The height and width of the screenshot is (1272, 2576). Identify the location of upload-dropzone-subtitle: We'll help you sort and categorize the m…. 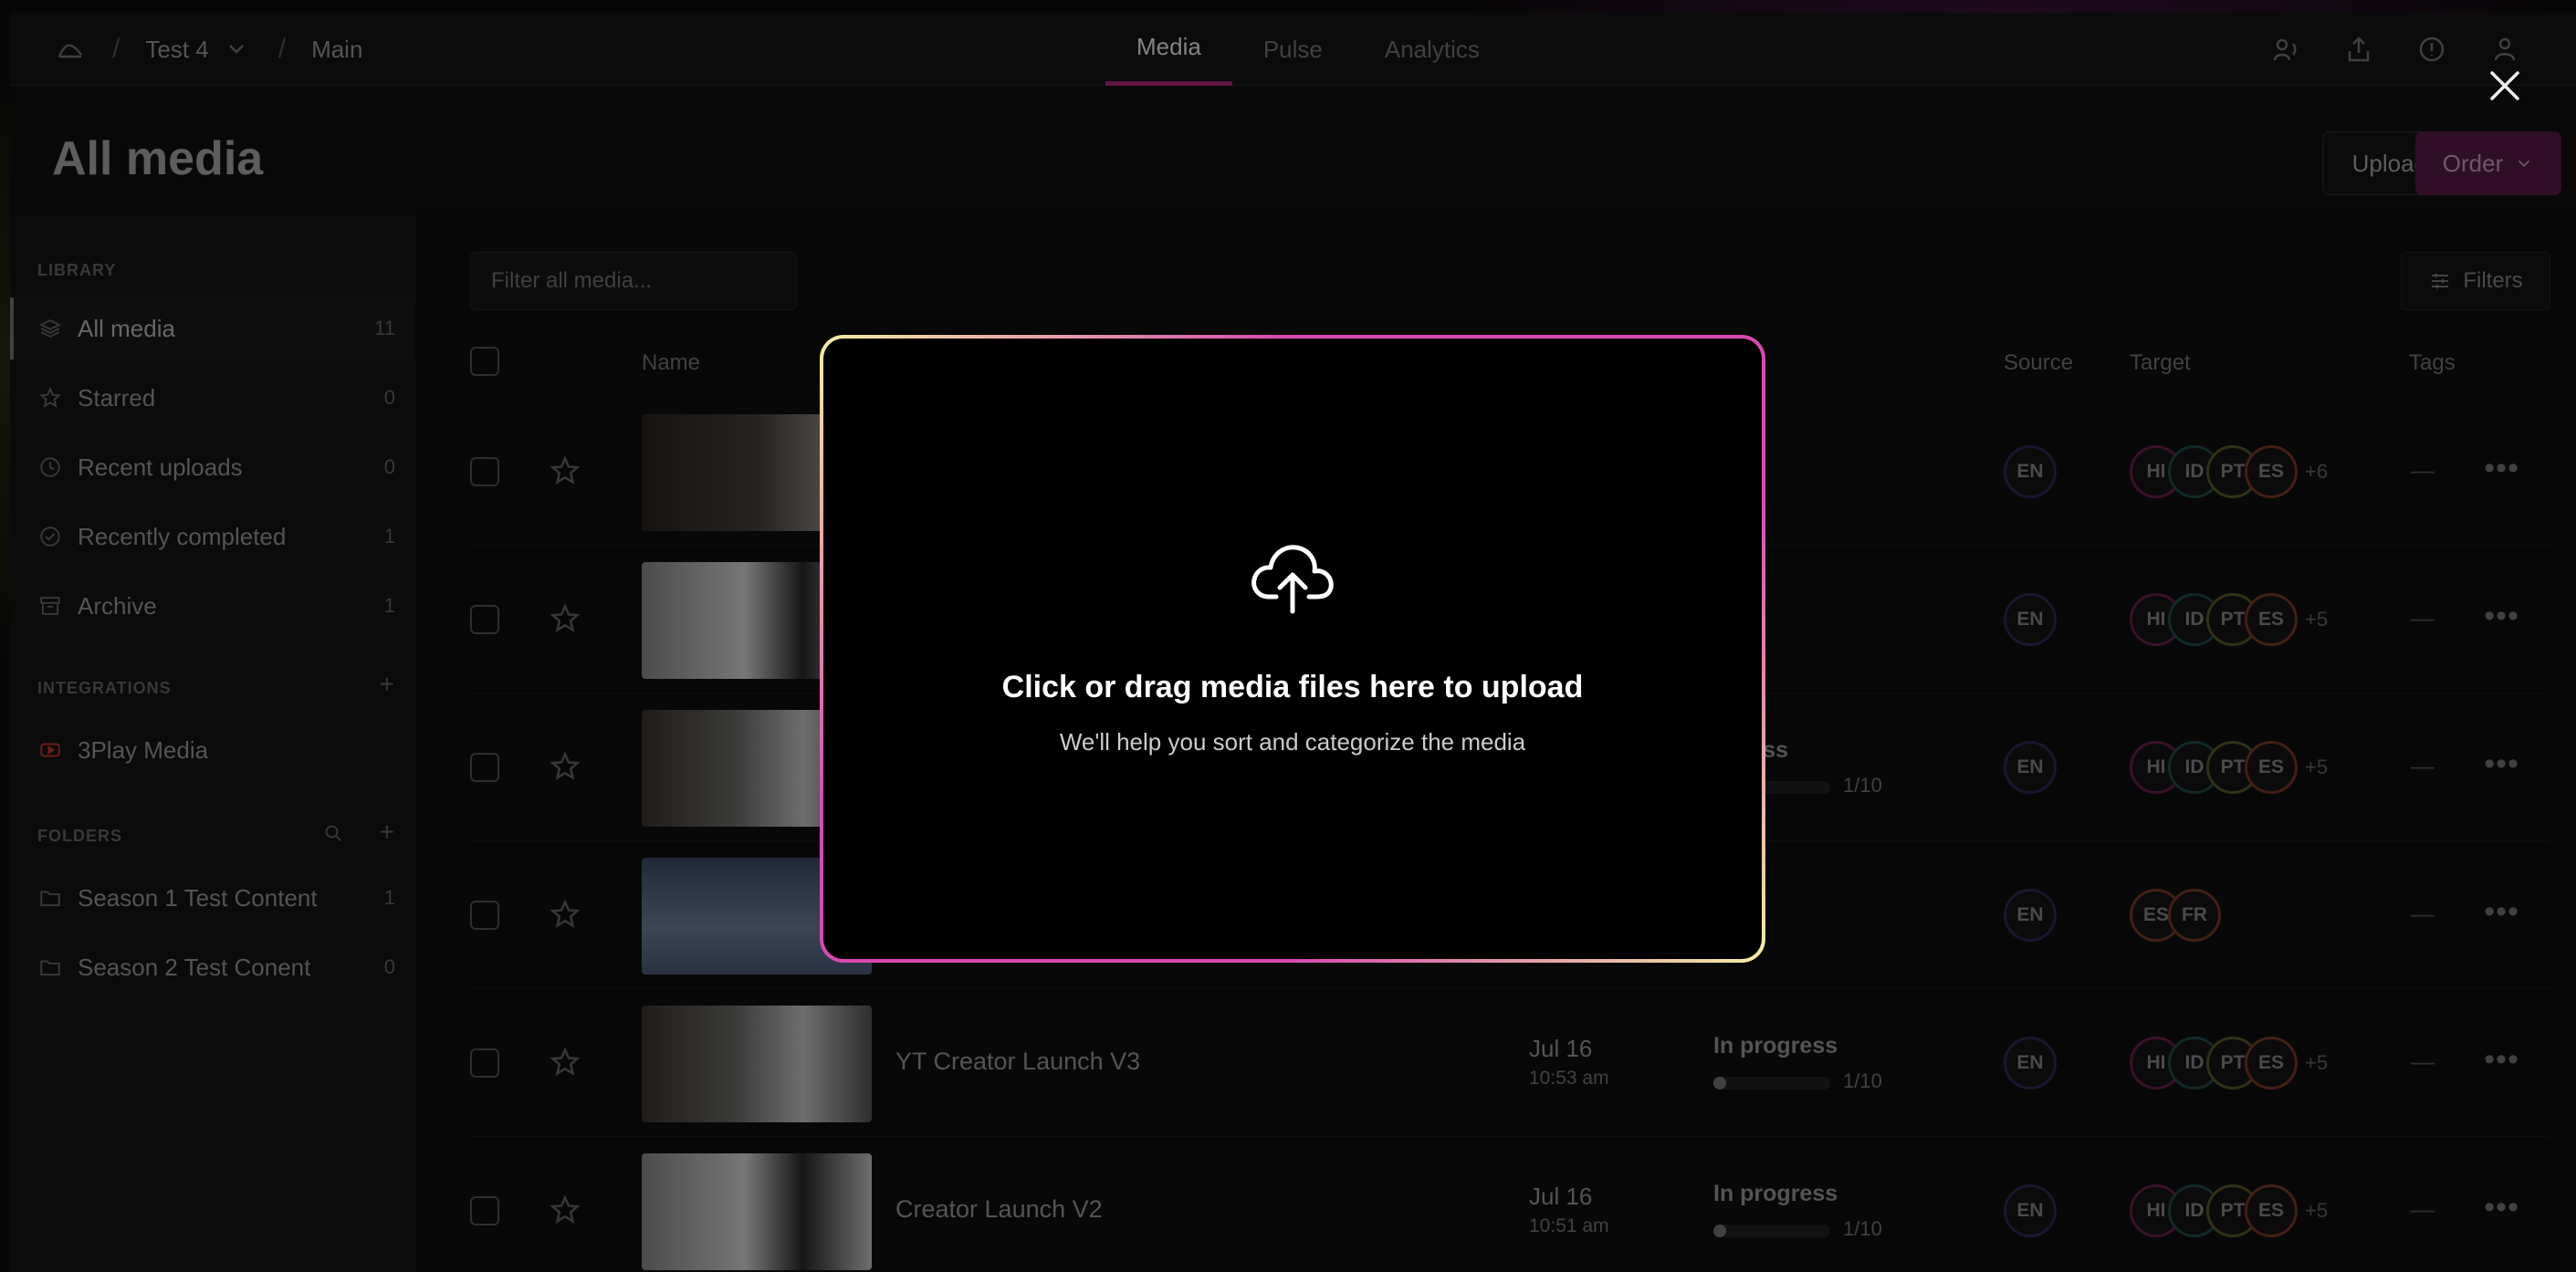
(1292, 742).